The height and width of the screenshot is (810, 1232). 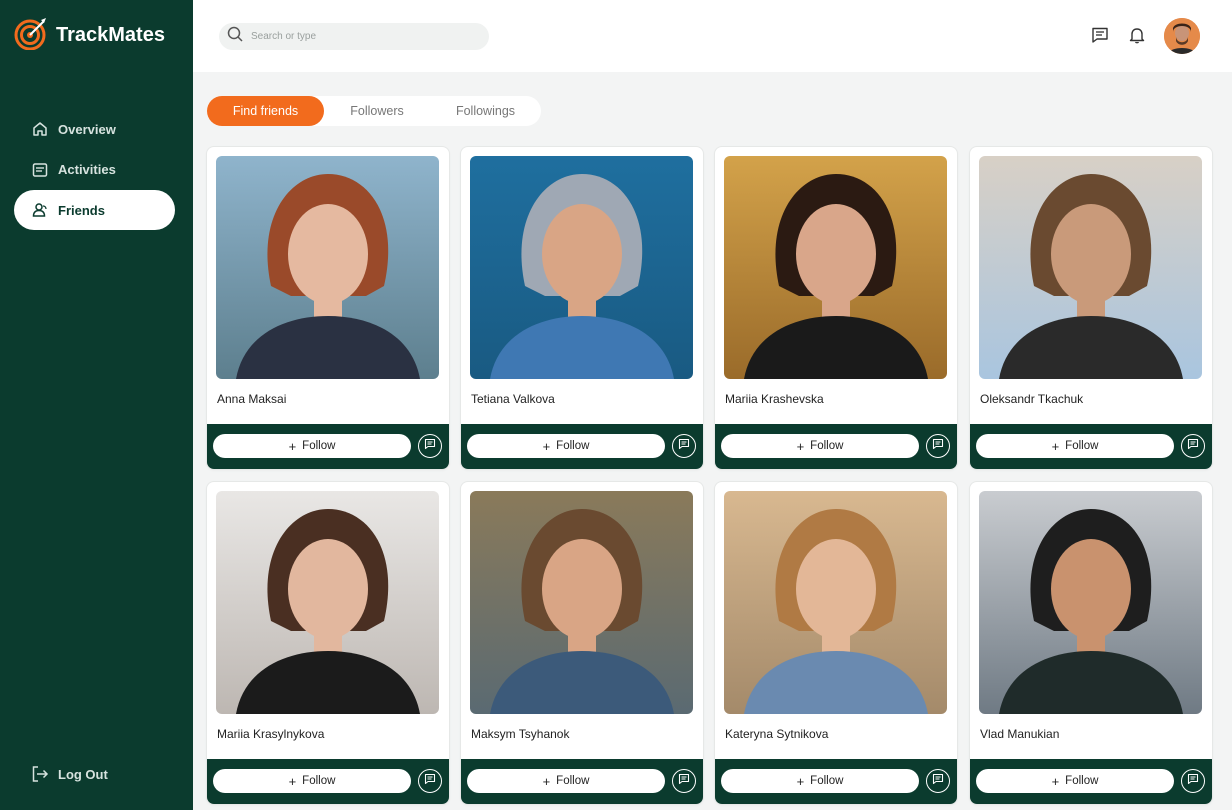 I want to click on friend-card: Anna Maksai + Follow, so click(x=328, y=308).